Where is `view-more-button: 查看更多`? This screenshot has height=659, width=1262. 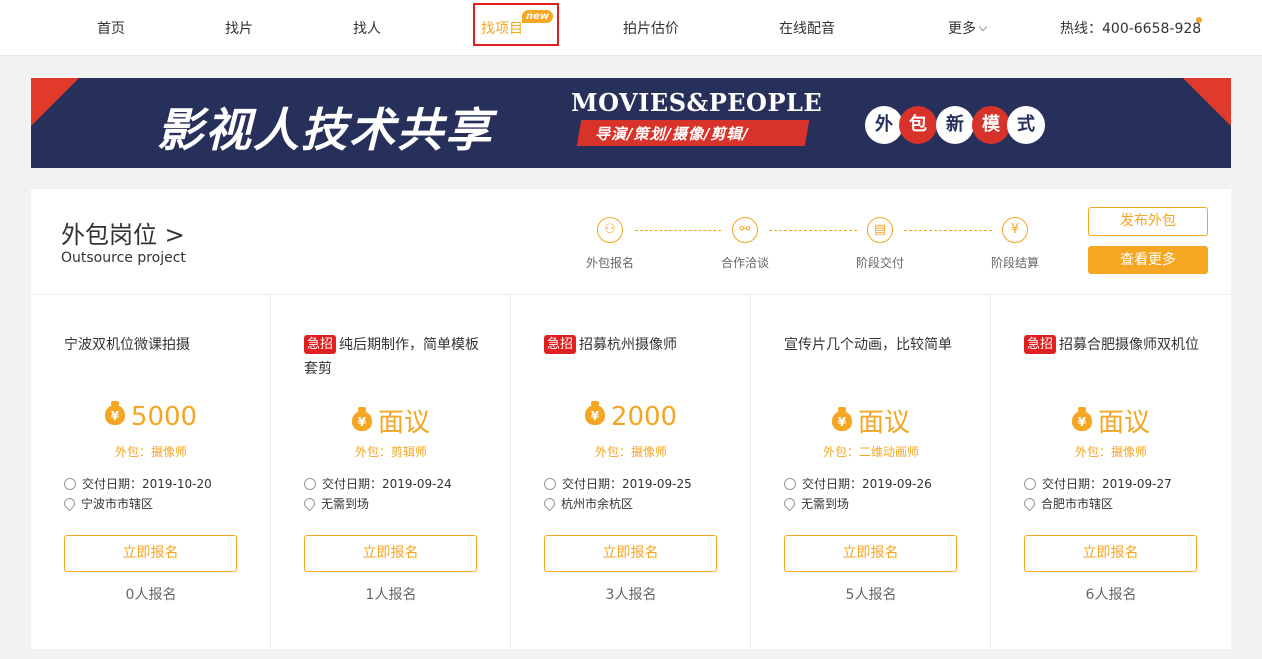
view-more-button: 查看更多 is located at coordinates (1148, 260).